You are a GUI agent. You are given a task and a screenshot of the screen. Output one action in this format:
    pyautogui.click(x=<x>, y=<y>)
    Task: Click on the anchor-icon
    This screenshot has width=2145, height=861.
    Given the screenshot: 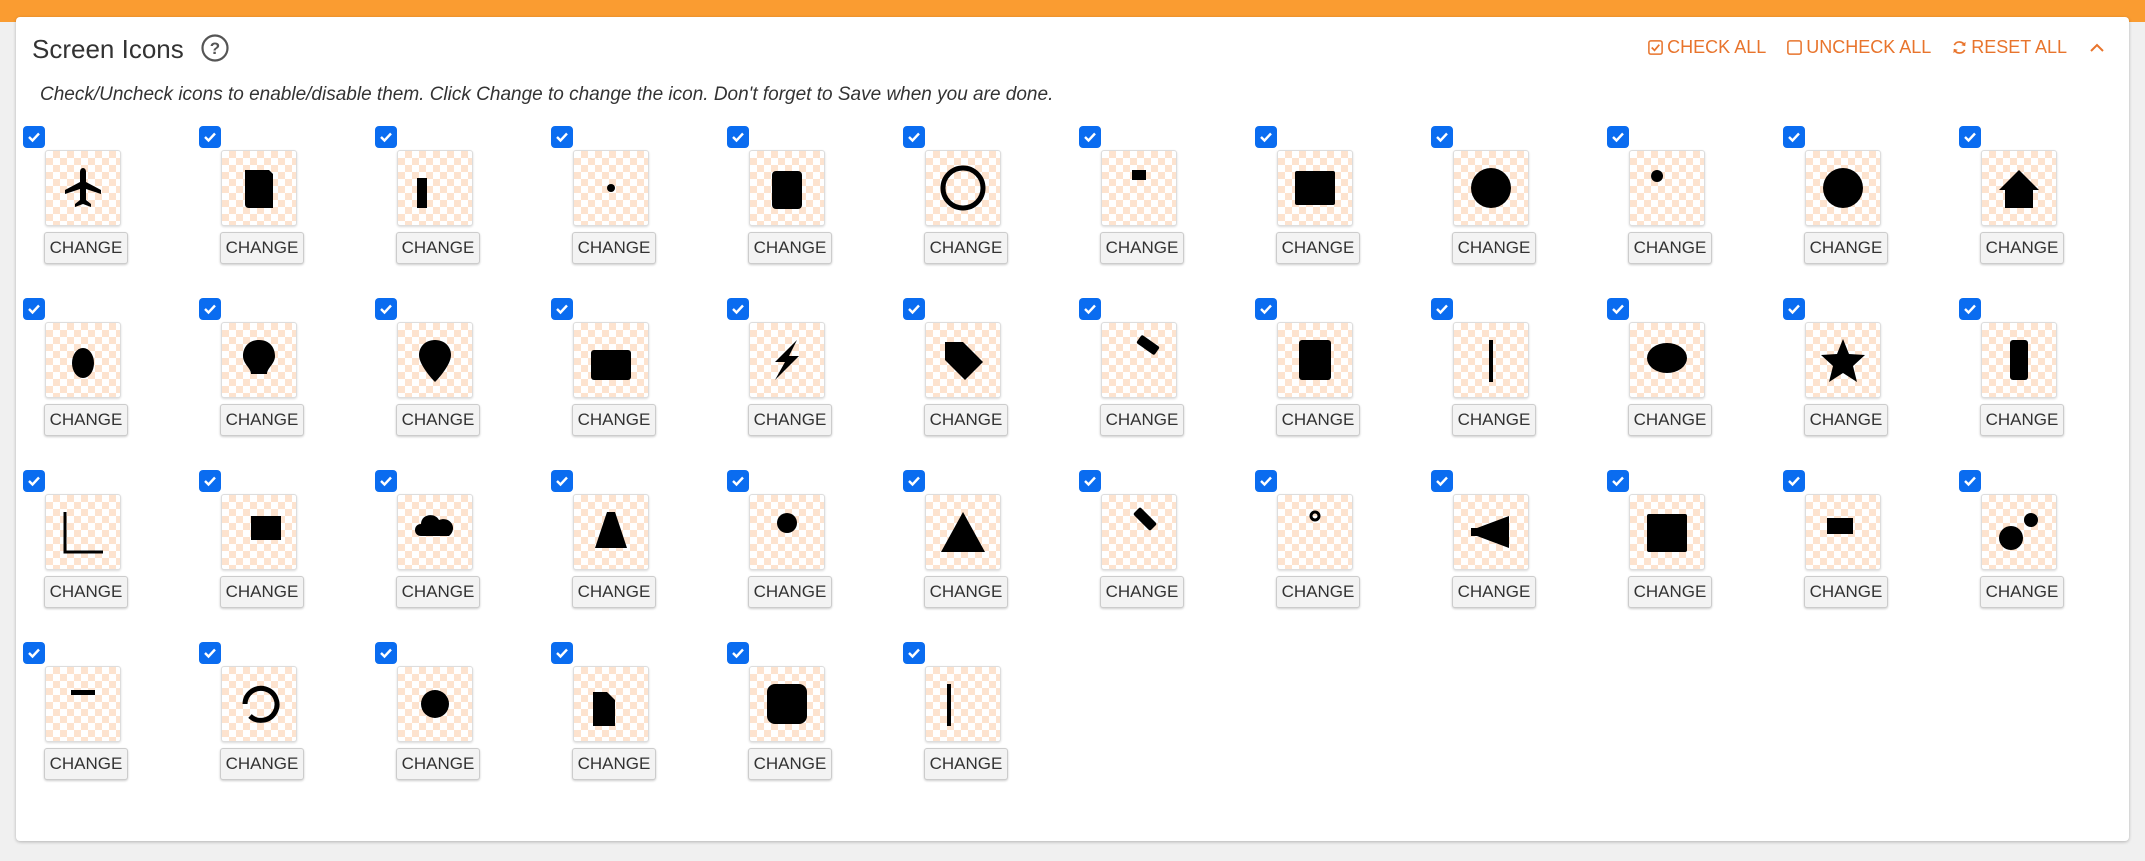 What is the action you would take?
    pyautogui.click(x=1315, y=516)
    